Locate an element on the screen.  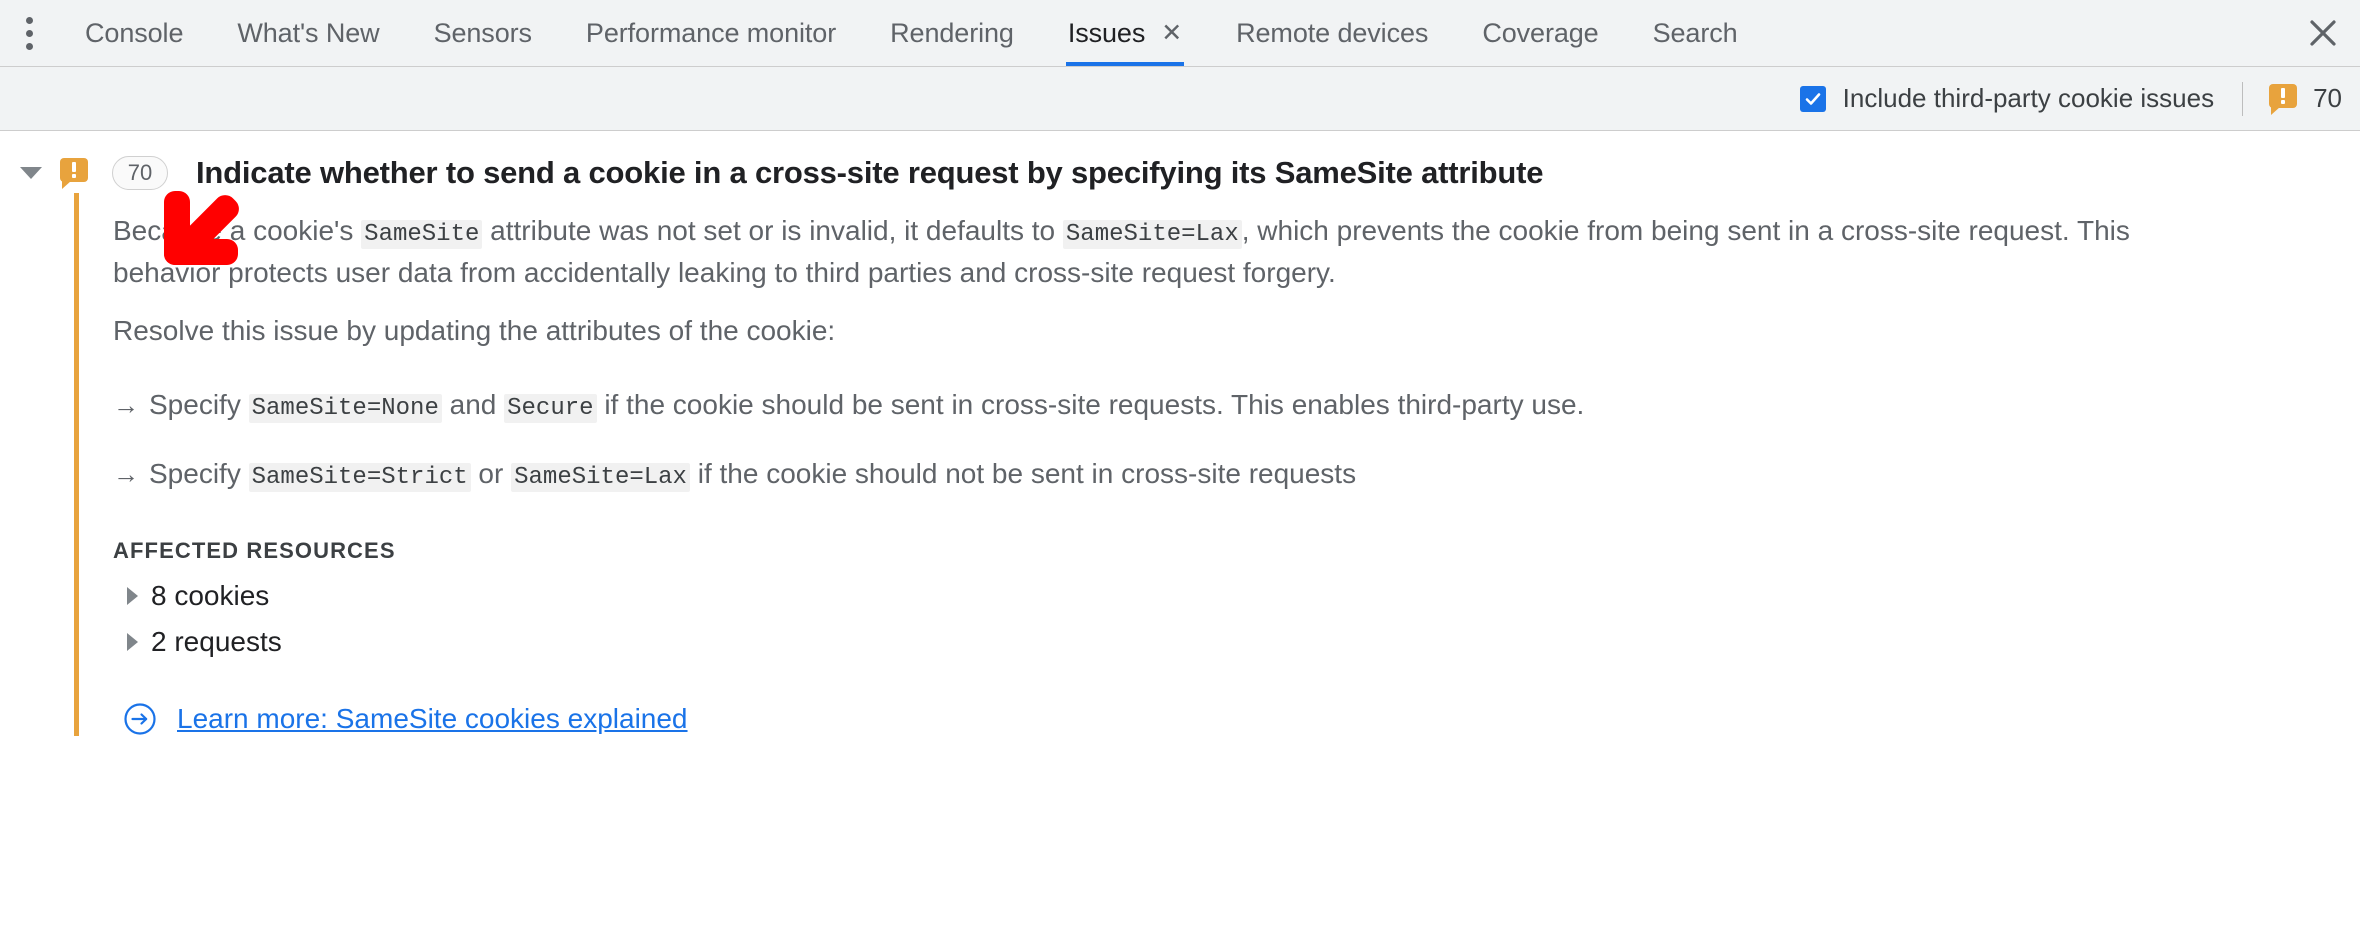
tab-whats-new: What's New is located at coordinates (308, 33).